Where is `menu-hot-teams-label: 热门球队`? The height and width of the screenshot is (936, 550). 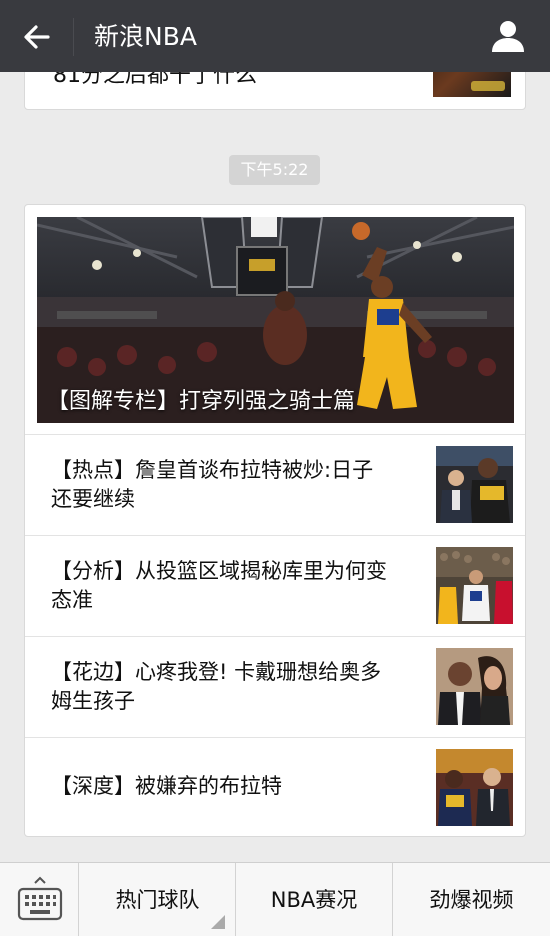
menu-hot-teams-label: 热门球队 is located at coordinates (157, 900).